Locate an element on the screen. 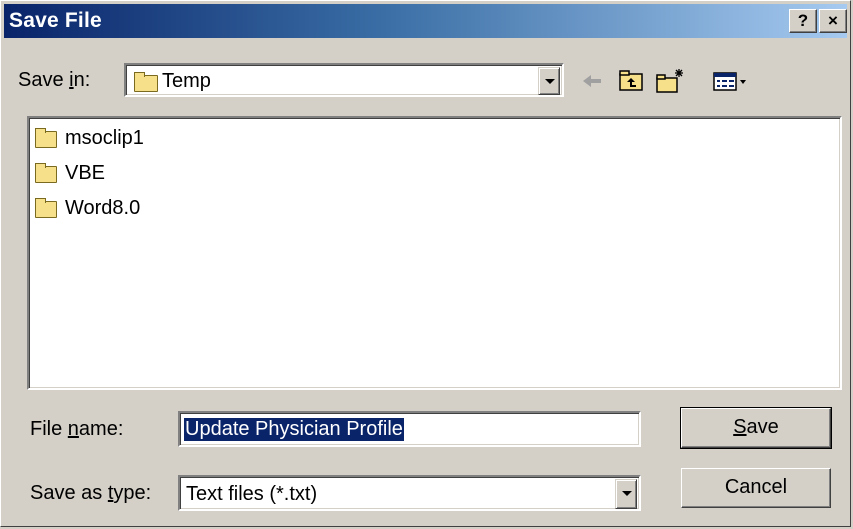  file-name: VBE is located at coordinates (85, 173).